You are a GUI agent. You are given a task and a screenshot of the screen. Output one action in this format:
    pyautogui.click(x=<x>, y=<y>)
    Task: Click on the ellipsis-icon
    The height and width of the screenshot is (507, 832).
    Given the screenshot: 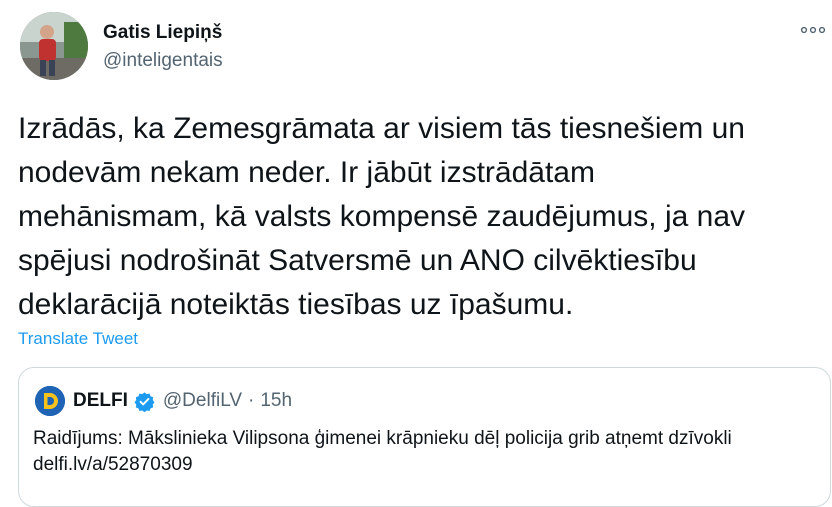 What is the action you would take?
    pyautogui.click(x=813, y=30)
    